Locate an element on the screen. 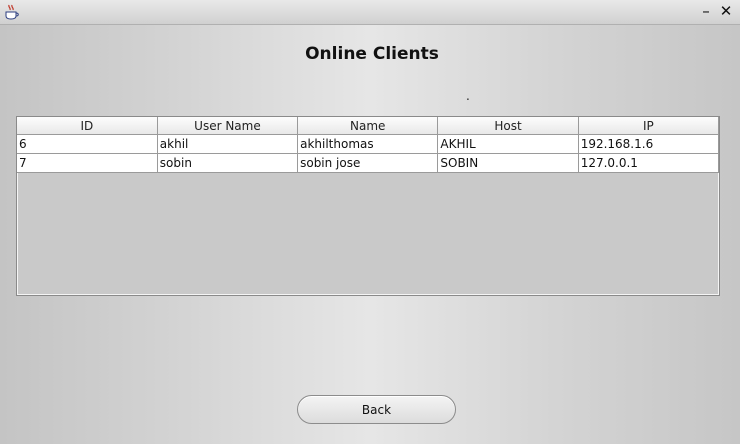  table-row: 6 akhil akhilthomas AKHIL 192.168.1.6 is located at coordinates (368, 144).